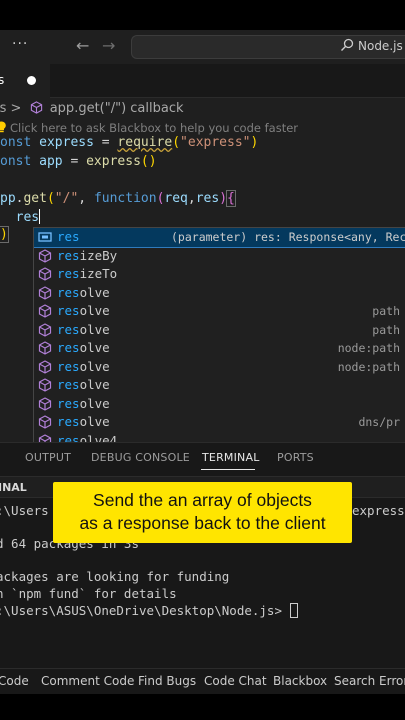  I want to click on terminal-line: ackages are looking for funding, so click(115, 576).